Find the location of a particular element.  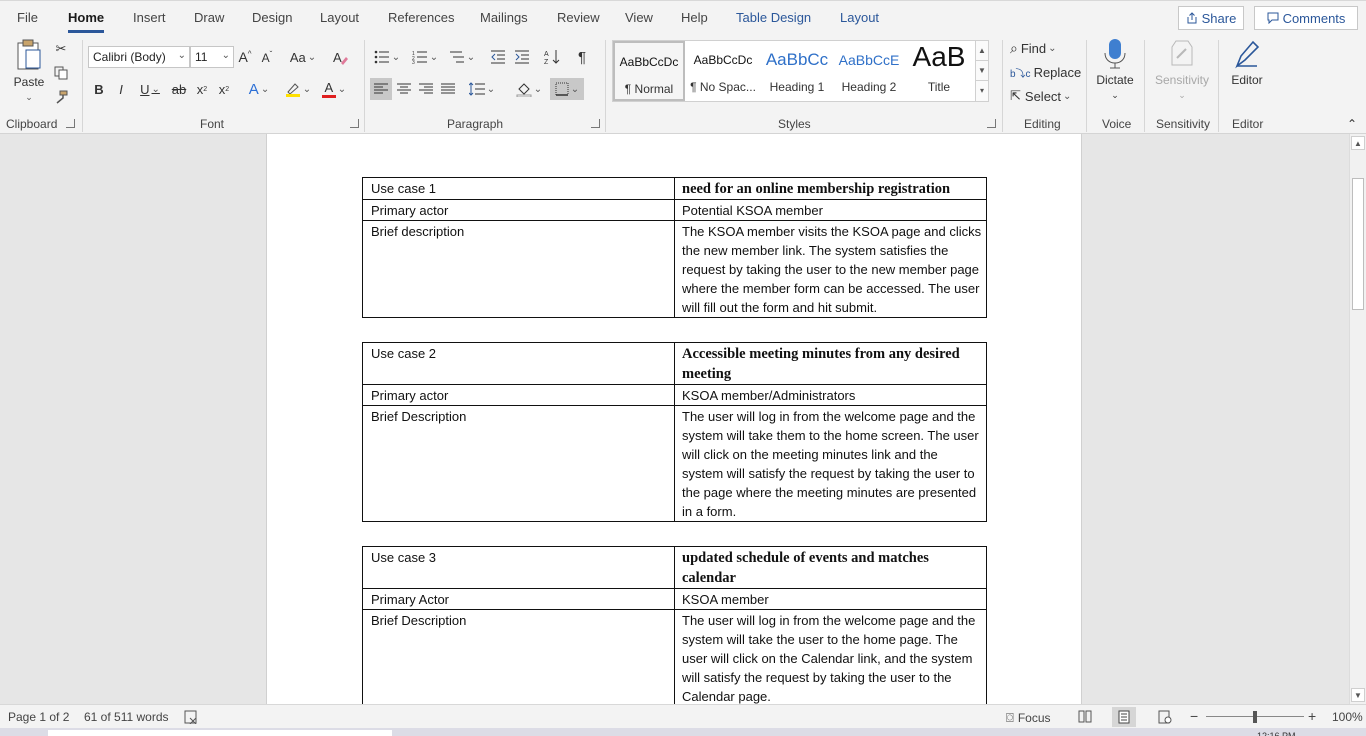

table-cell: Brief description is located at coordinates (518, 269).